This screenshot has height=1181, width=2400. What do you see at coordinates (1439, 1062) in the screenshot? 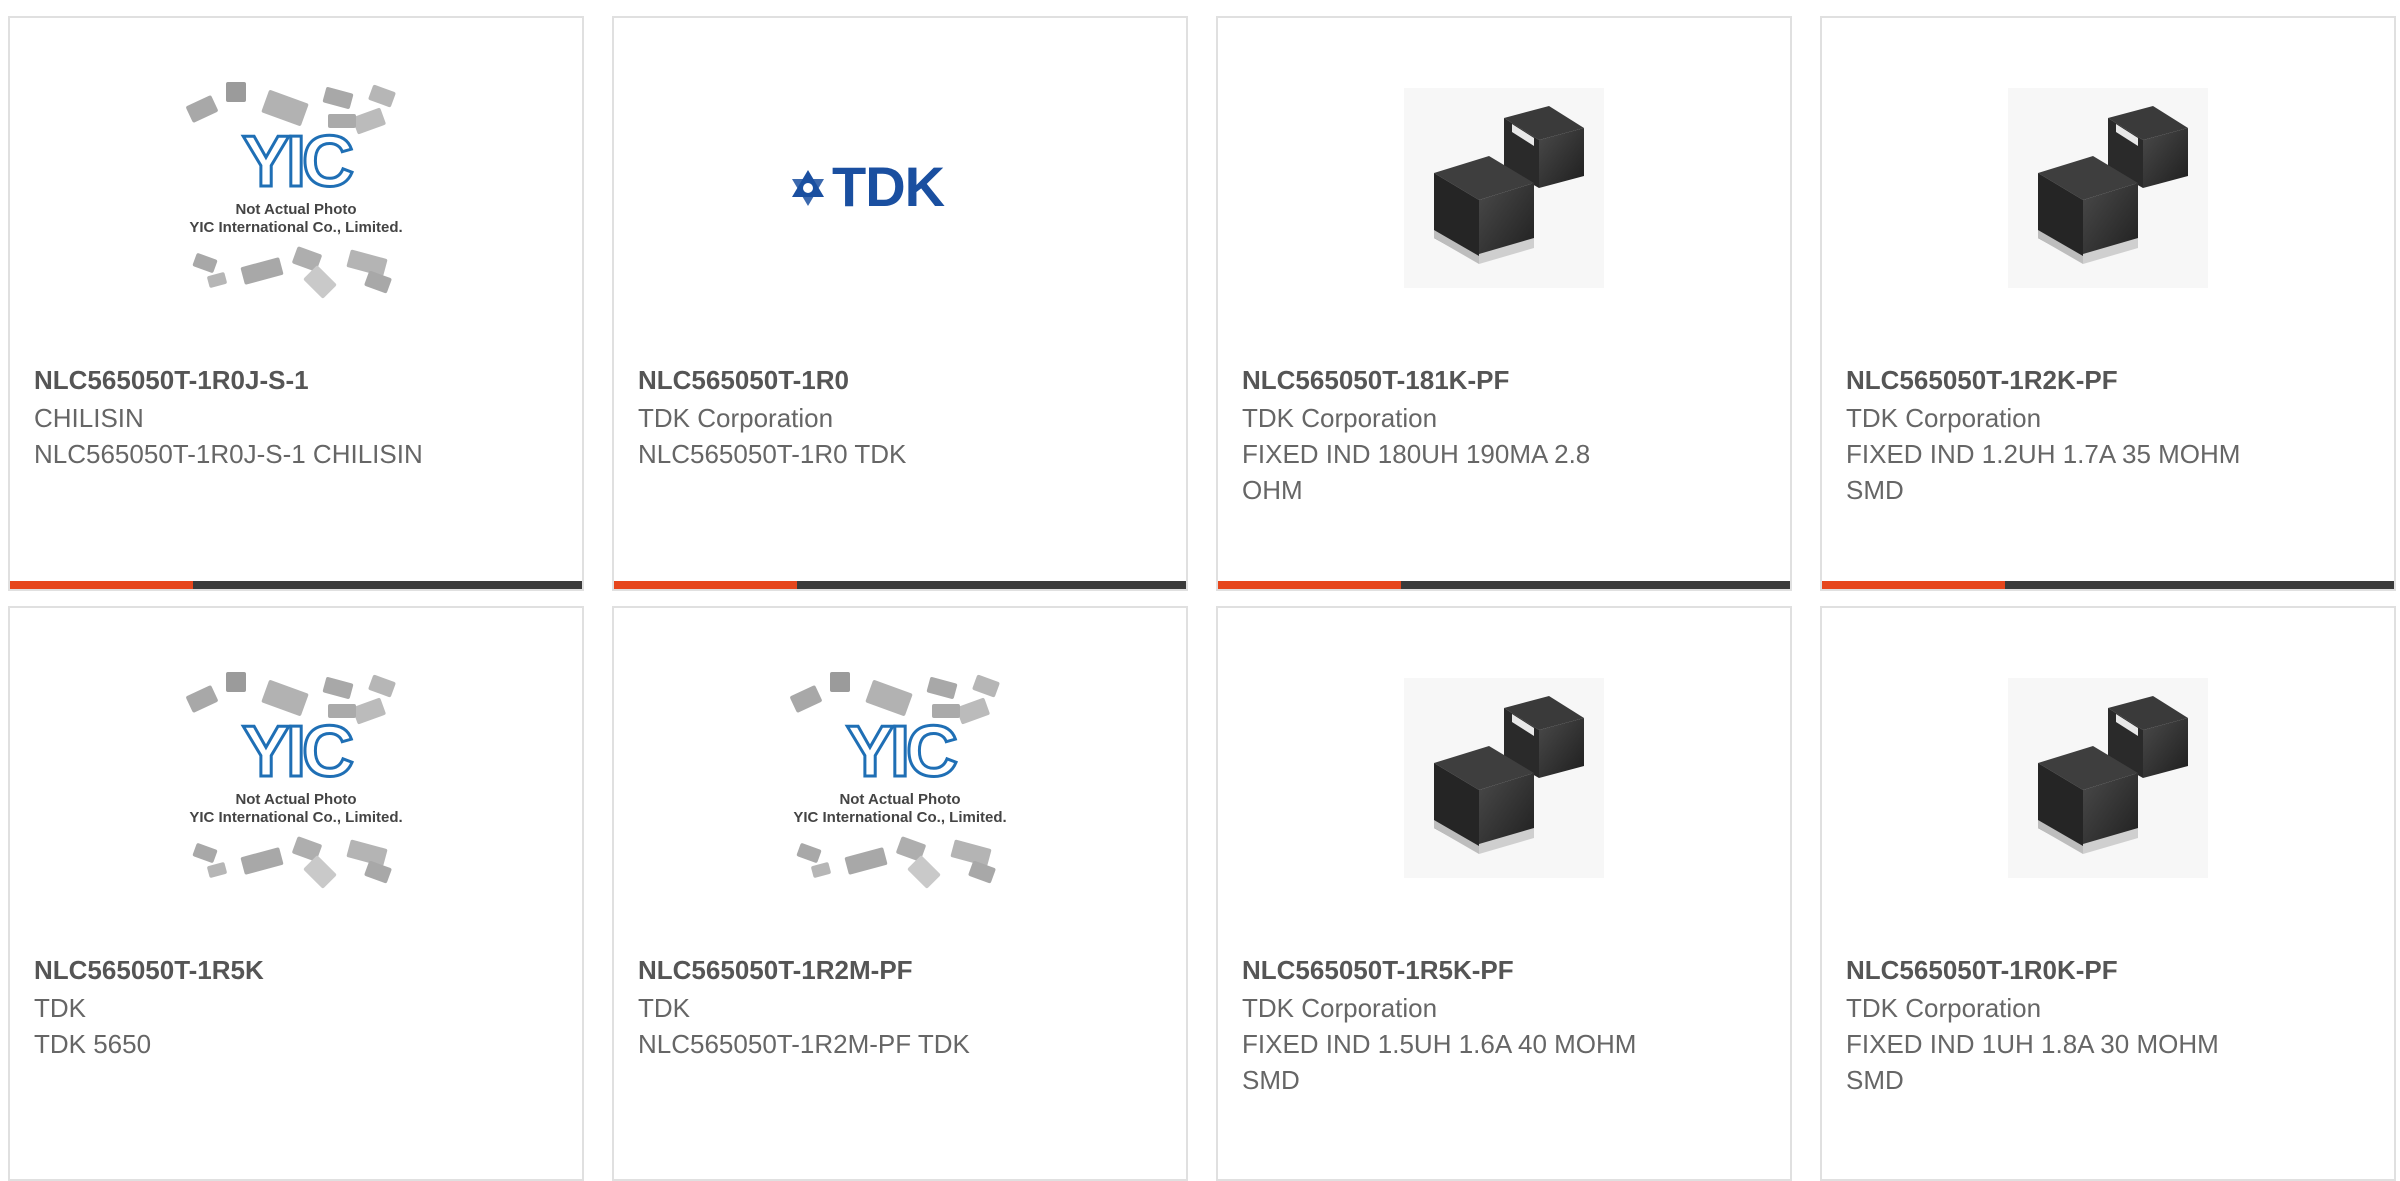
I see `description: FIXED IND 1.5UH 1.6A 40 MOHM SMD` at bounding box center [1439, 1062].